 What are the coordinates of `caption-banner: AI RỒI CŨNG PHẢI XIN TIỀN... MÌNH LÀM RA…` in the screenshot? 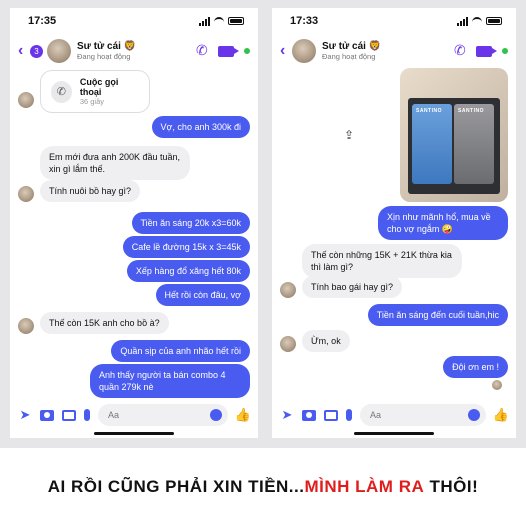 It's located at (263, 487).